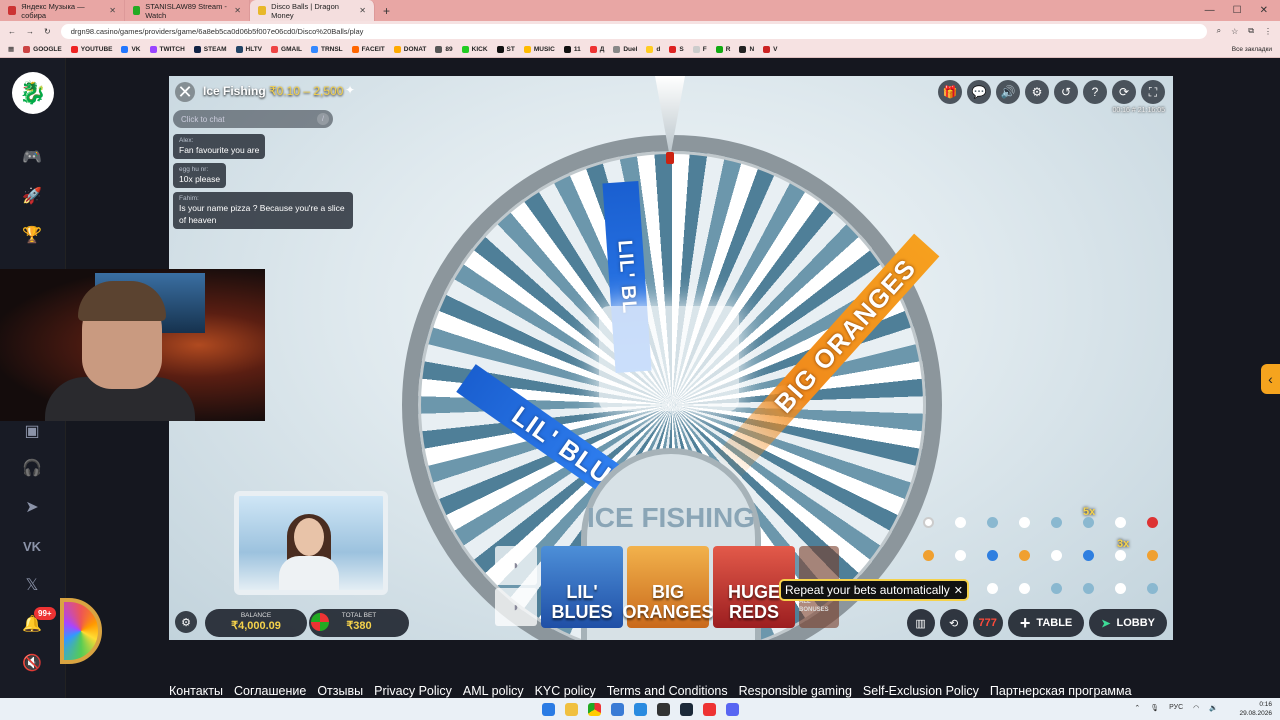 This screenshot has height=720, width=1280. What do you see at coordinates (1270, 379) in the screenshot?
I see `open-chat-tab: ‹` at bounding box center [1270, 379].